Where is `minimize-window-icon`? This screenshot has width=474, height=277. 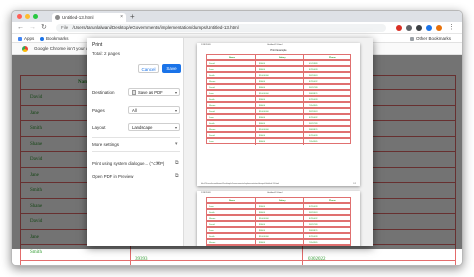 minimize-window-icon is located at coordinates (27, 16).